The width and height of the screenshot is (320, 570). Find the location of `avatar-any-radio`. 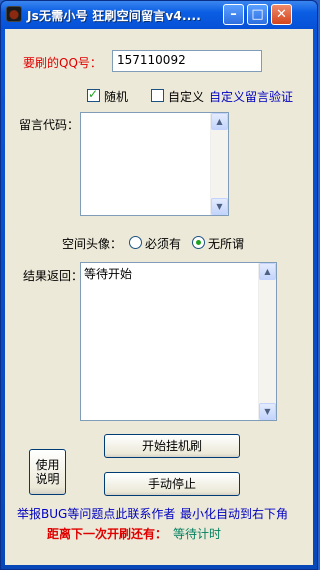

avatar-any-radio is located at coordinates (198, 242).